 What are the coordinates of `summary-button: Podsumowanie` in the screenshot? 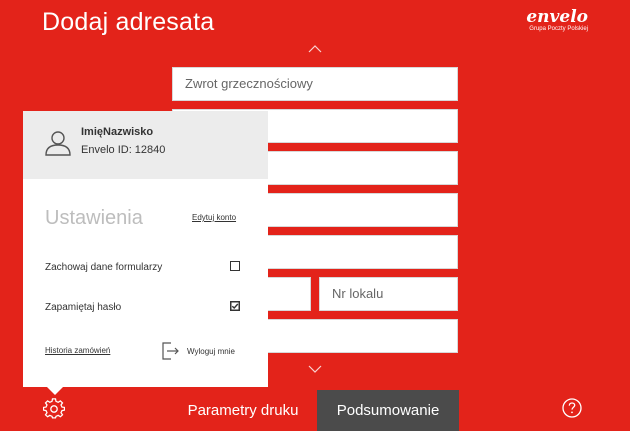 It's located at (388, 410).